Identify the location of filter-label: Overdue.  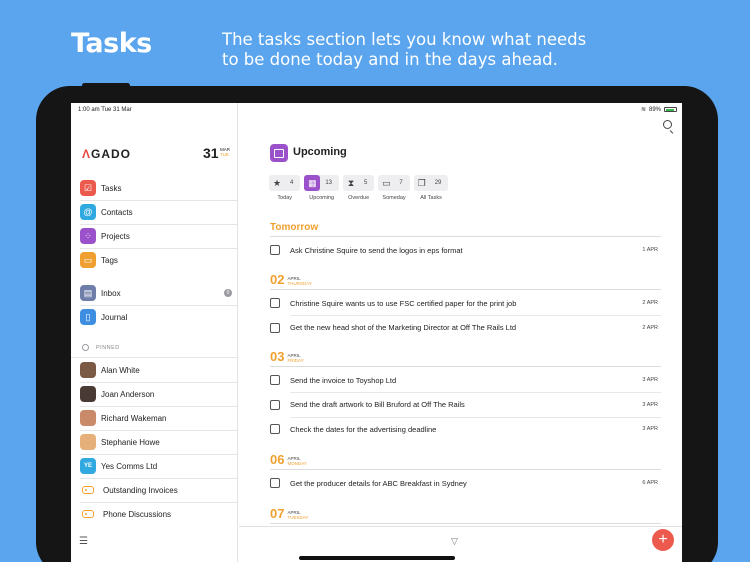
(359, 198).